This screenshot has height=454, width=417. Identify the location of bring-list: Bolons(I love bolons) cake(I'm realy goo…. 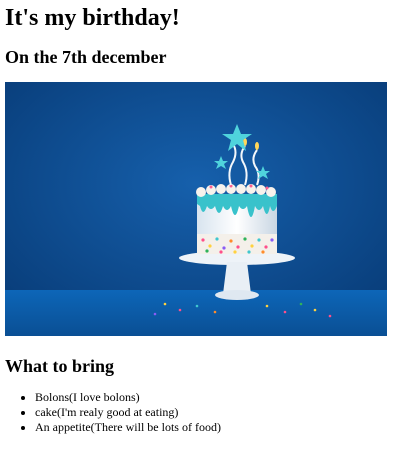
(110, 412).